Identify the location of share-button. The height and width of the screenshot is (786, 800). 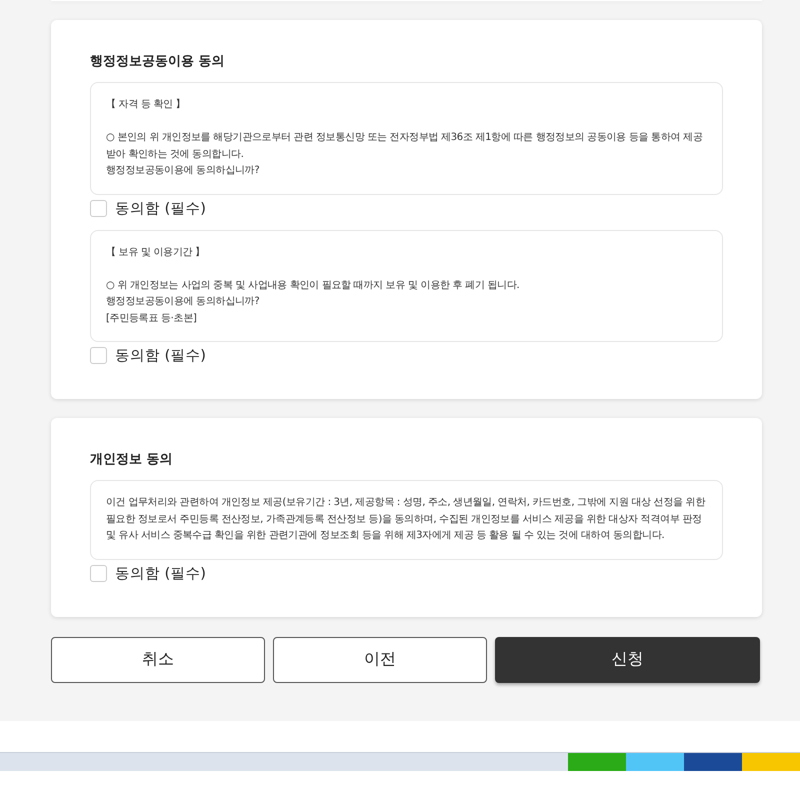
(713, 761).